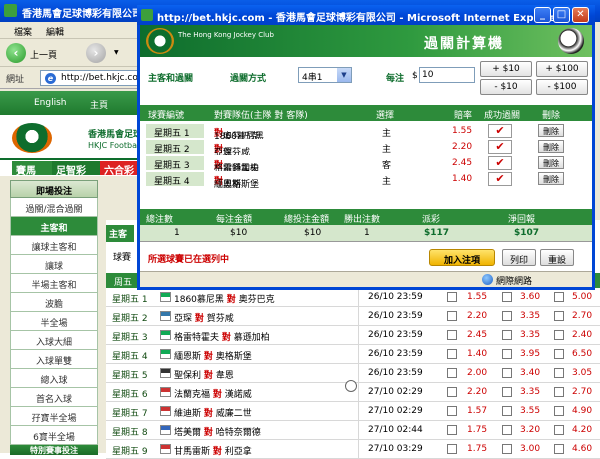 The height and width of the screenshot is (459, 600). What do you see at coordinates (428, 75) in the screenshot?
I see `stake-value: 10` at bounding box center [428, 75].